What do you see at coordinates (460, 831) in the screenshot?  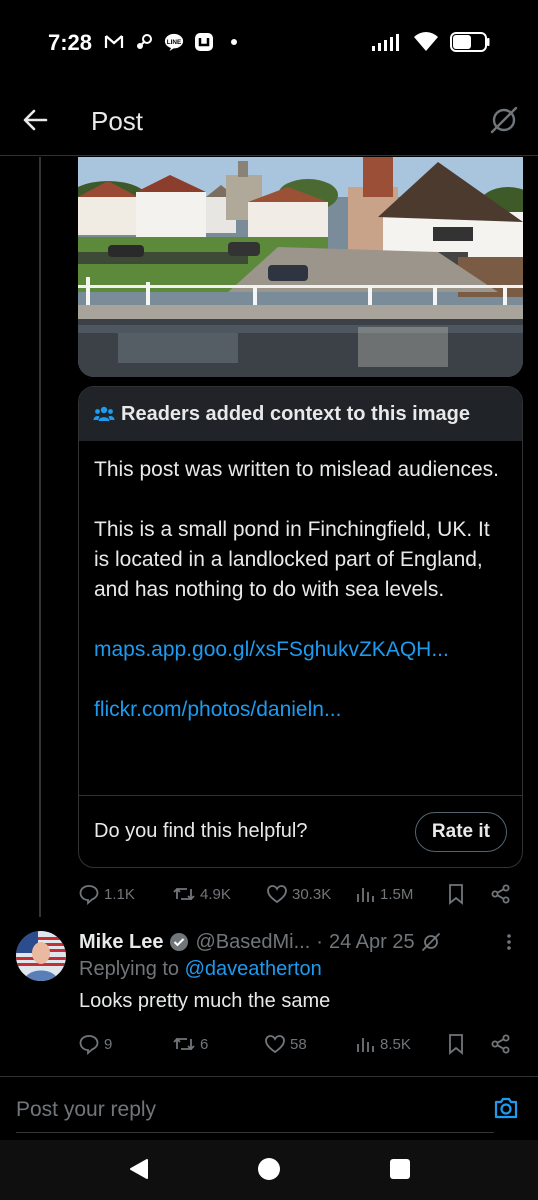 I see `rate-it-button: Rate it` at bounding box center [460, 831].